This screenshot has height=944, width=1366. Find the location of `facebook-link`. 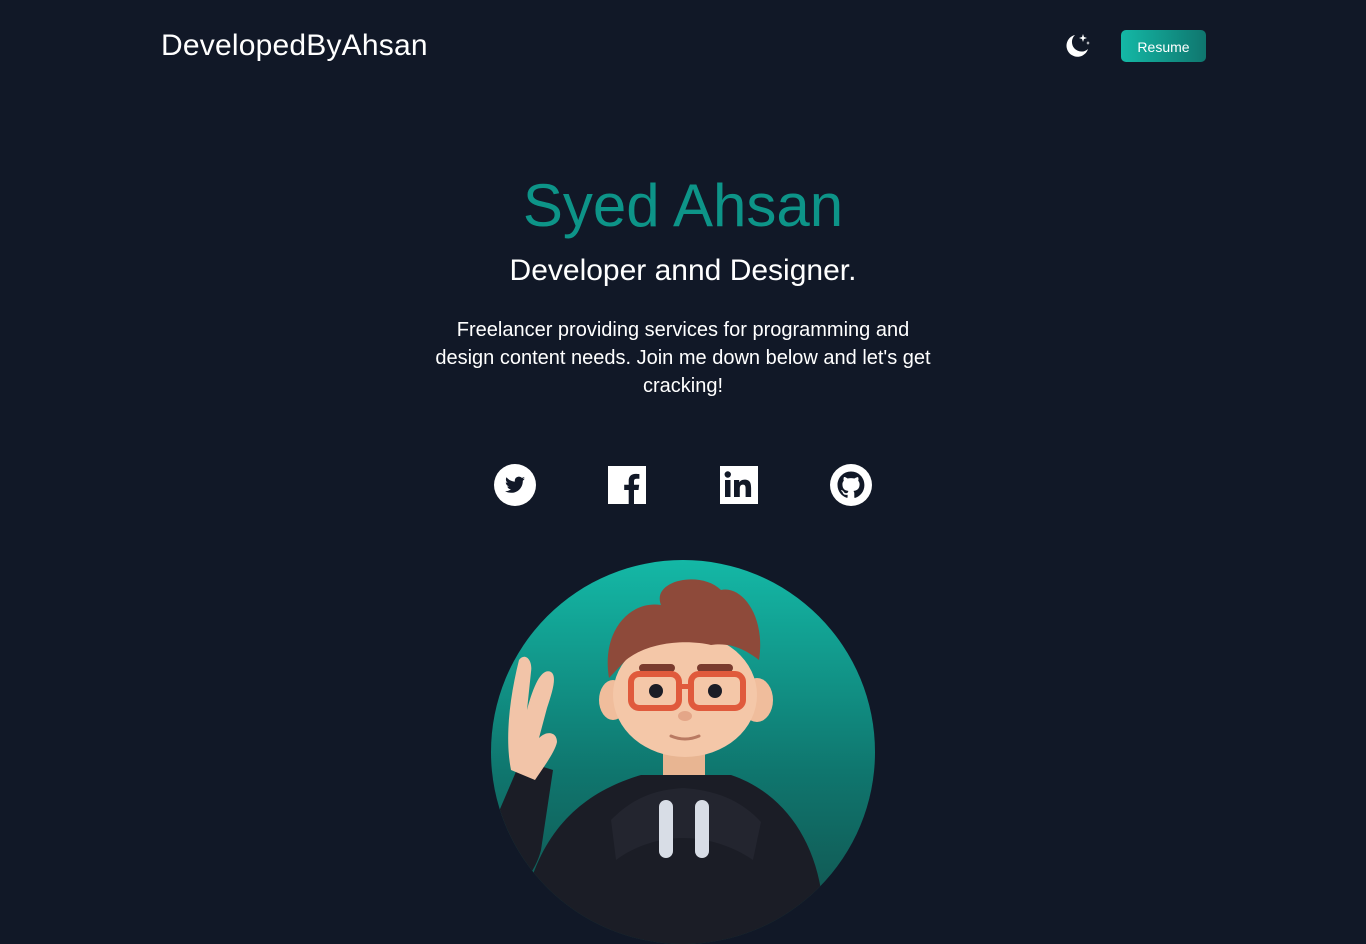

facebook-link is located at coordinates (627, 485).